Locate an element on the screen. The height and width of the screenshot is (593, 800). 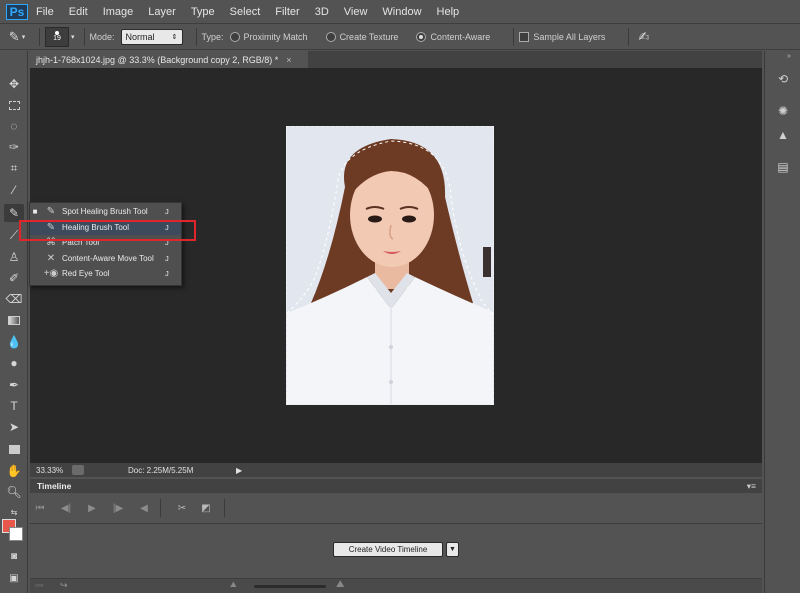
menu-help: Help is located at coordinates (448, 12).